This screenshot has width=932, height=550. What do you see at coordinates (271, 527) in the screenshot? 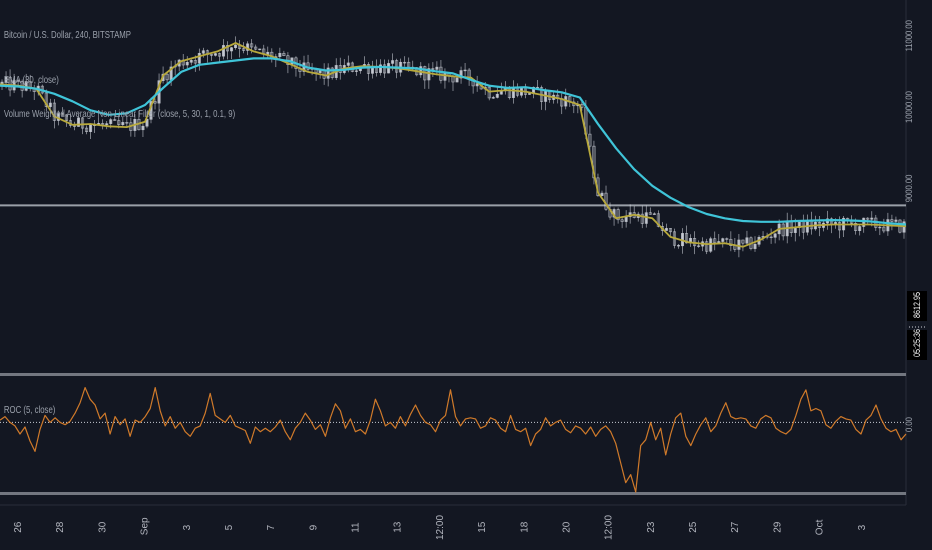
I see `time-tick-label: 7` at bounding box center [271, 527].